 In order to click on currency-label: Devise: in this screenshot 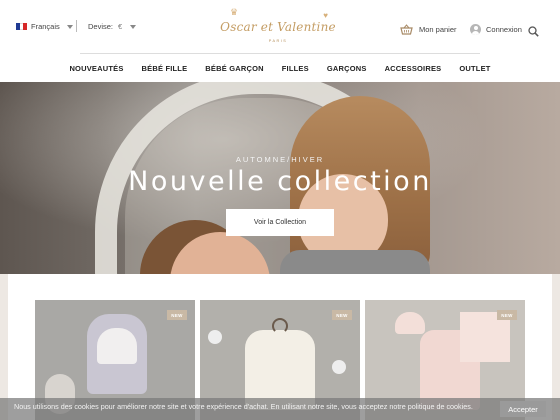, I will do `click(101, 26)`.